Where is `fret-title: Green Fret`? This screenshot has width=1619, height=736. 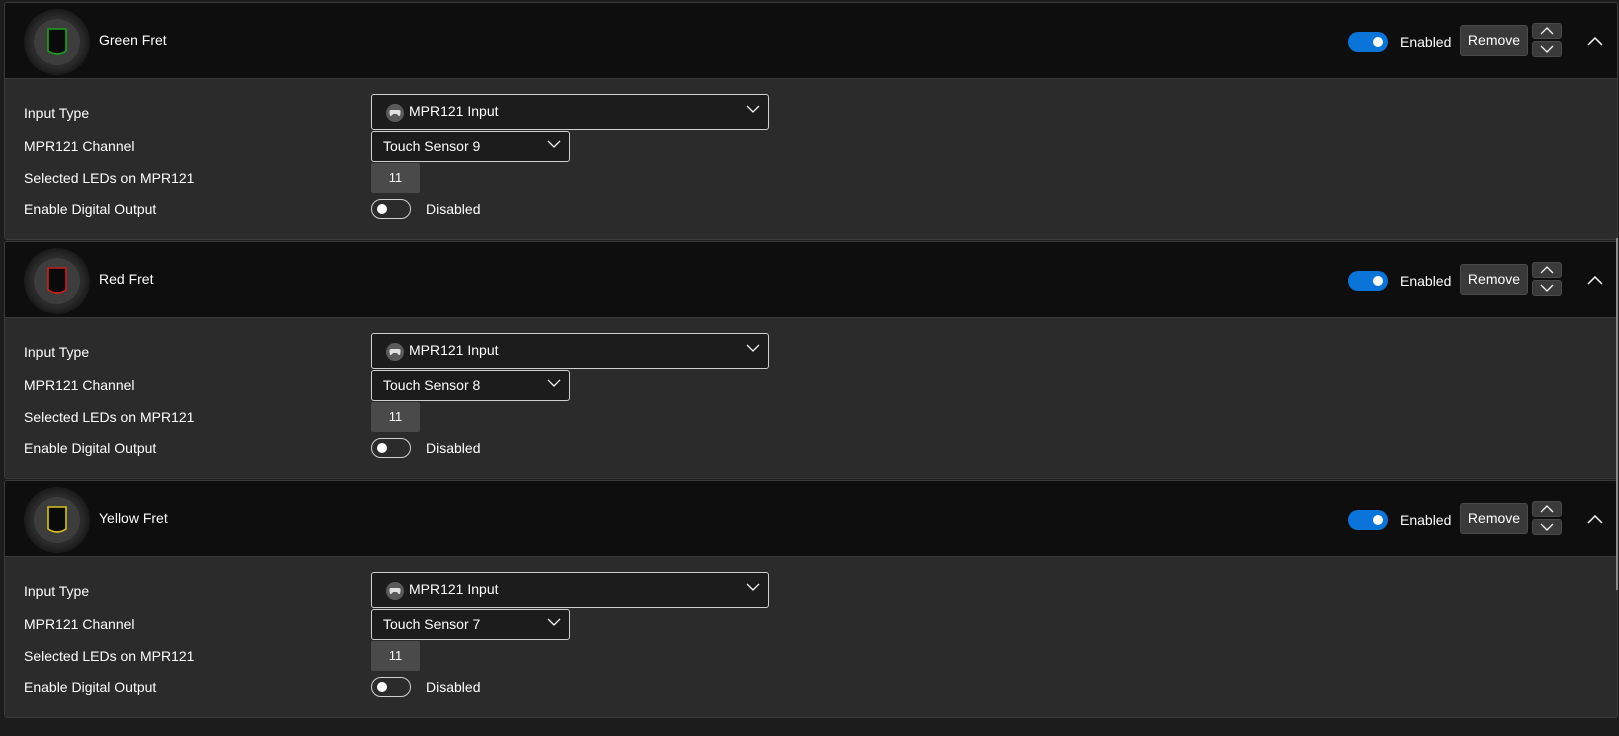 fret-title: Green Fret is located at coordinates (133, 40).